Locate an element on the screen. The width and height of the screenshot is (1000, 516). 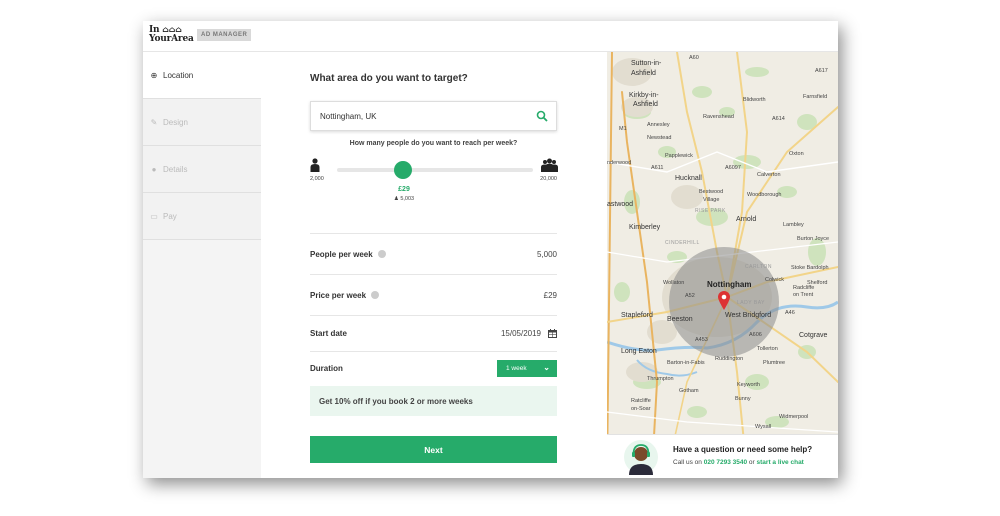
sidebar-item-pay: ▭ Pay is located at coordinates (202, 216).